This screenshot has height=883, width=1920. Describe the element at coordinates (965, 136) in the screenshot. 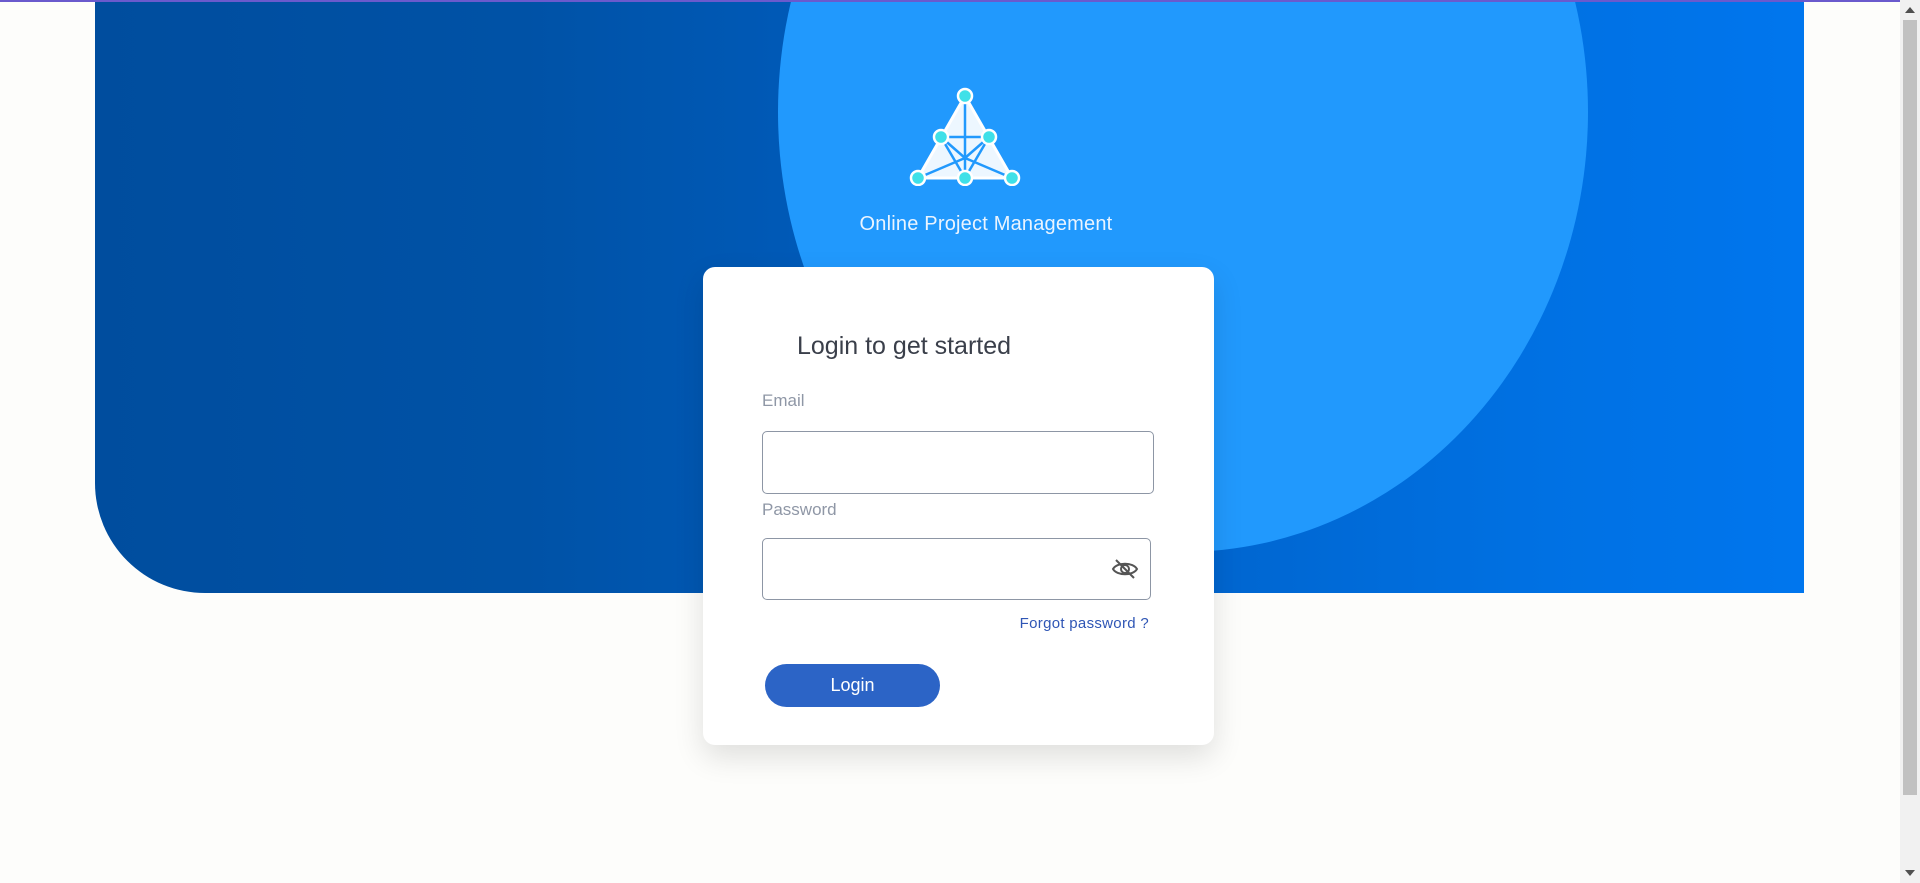

I see `network-triangle-logo-icon` at that location.